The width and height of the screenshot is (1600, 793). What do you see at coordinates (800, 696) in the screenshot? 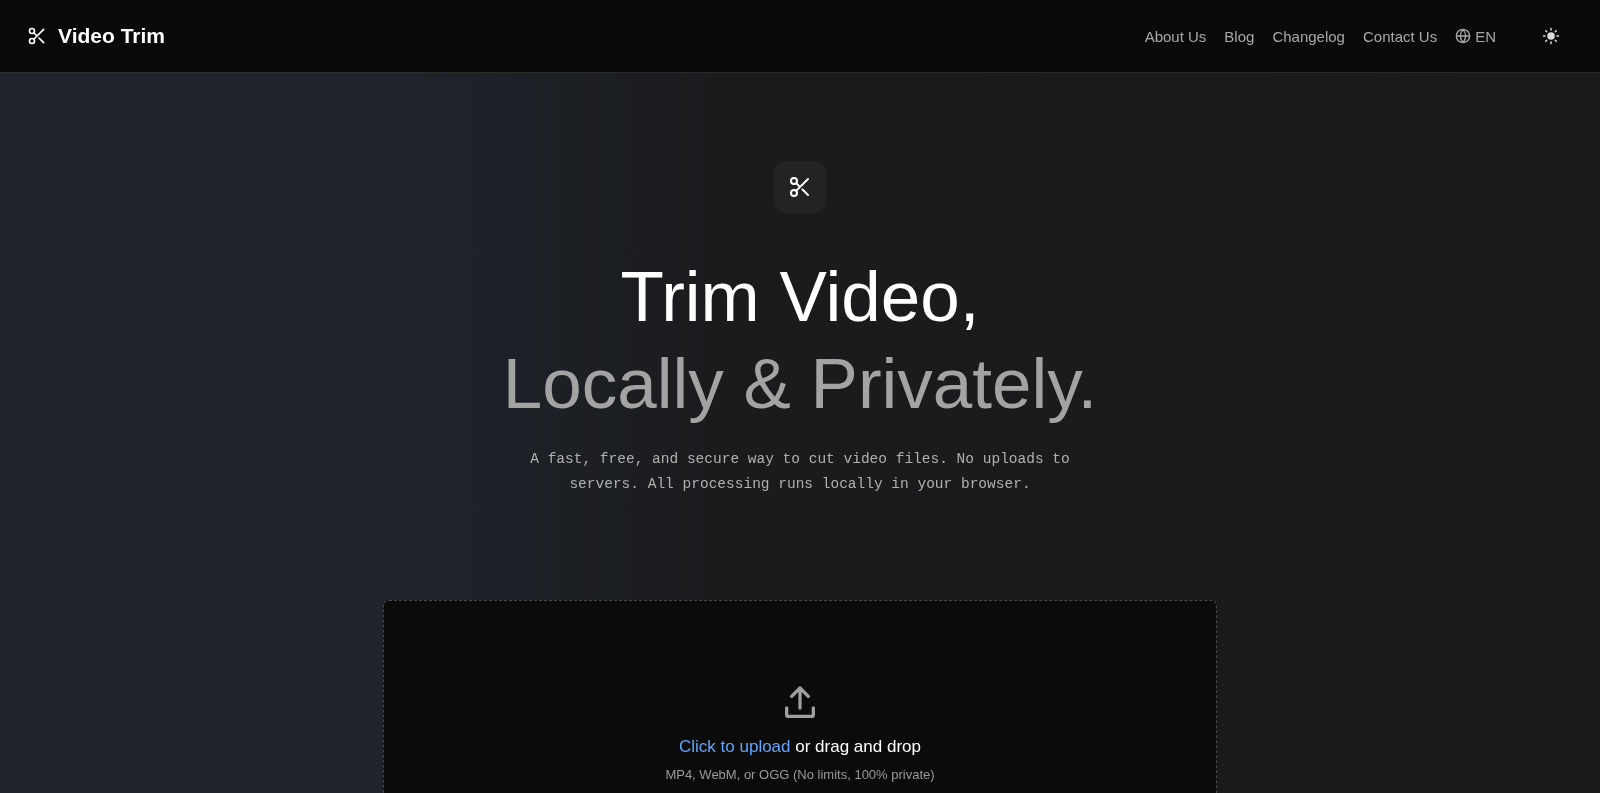
I see `upload-dropzone: Click to upload or drag and drop MP4, WebM, or OGG (No limits, 100% private)` at bounding box center [800, 696].